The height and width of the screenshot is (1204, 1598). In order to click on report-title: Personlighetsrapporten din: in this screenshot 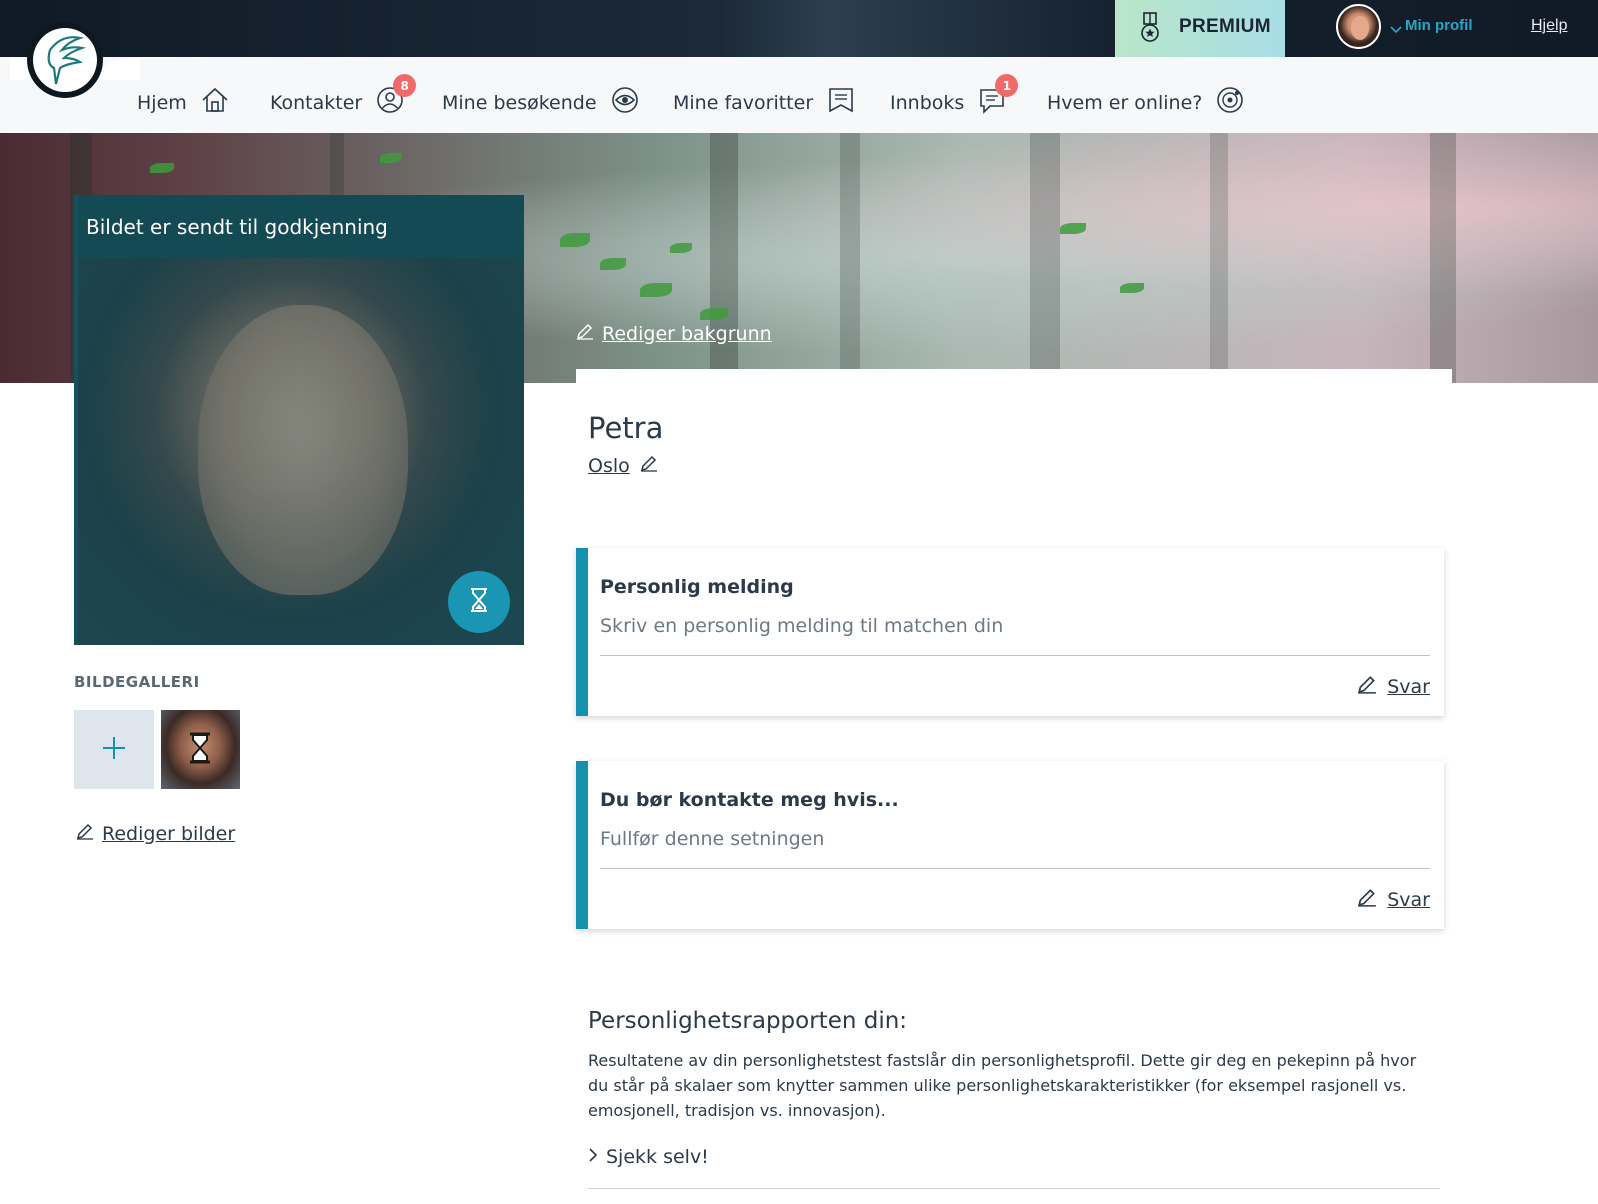, I will do `click(748, 1021)`.